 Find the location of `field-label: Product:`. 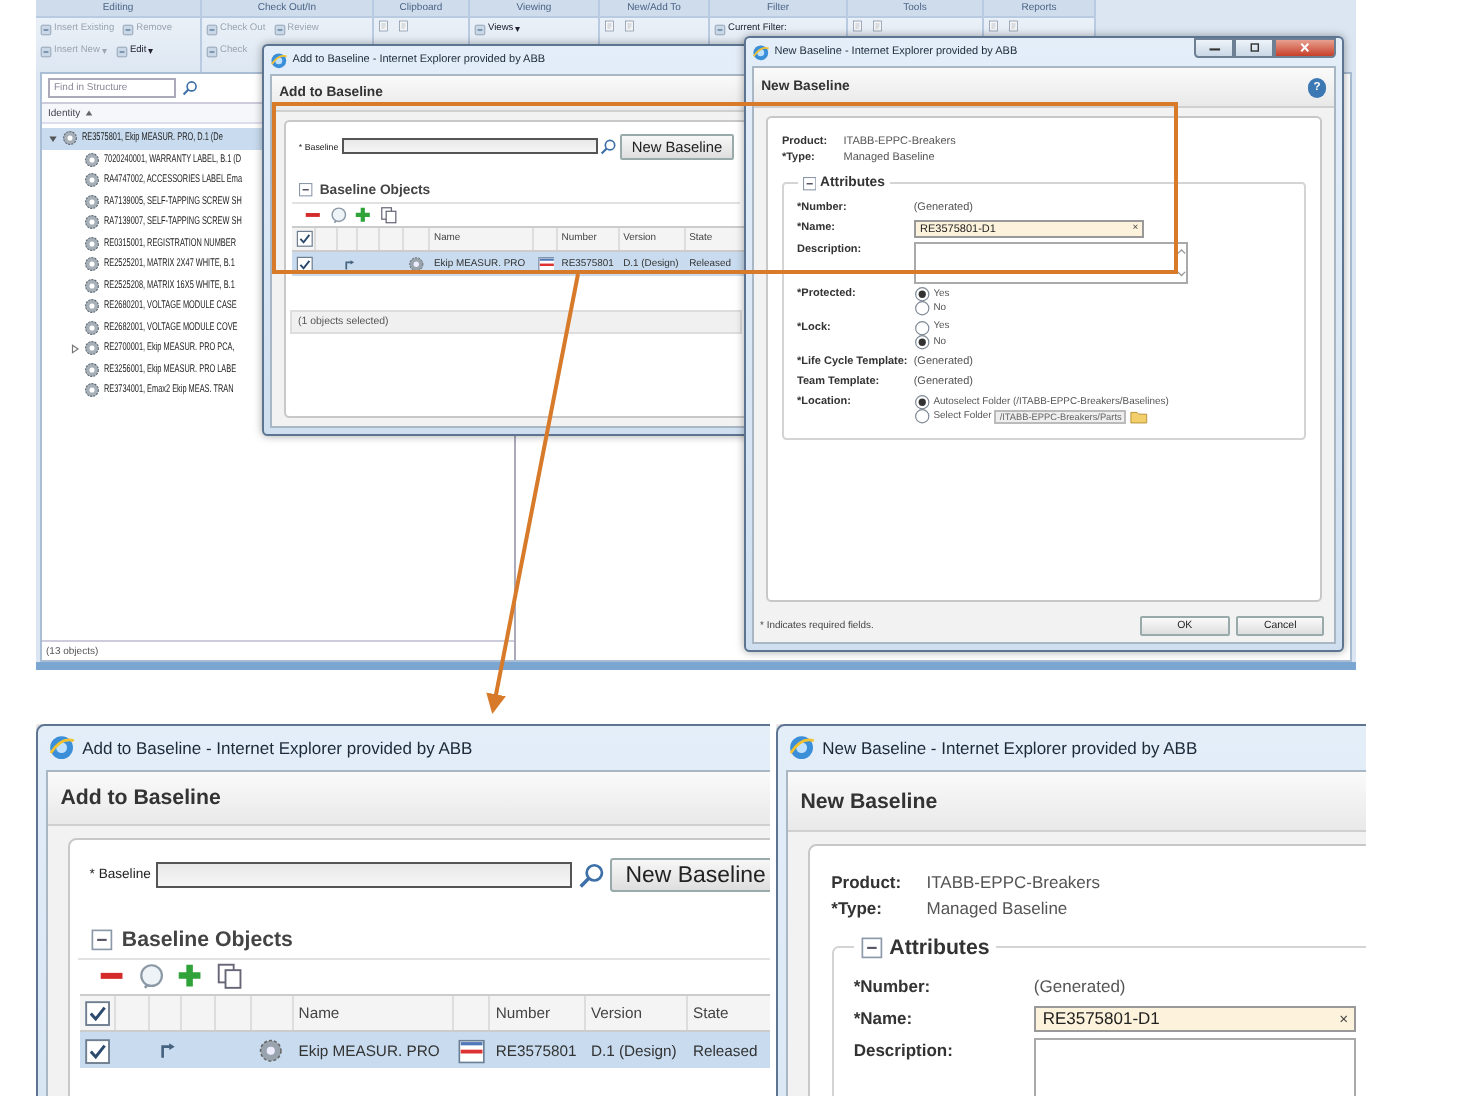

field-label: Product: is located at coordinates (867, 882).